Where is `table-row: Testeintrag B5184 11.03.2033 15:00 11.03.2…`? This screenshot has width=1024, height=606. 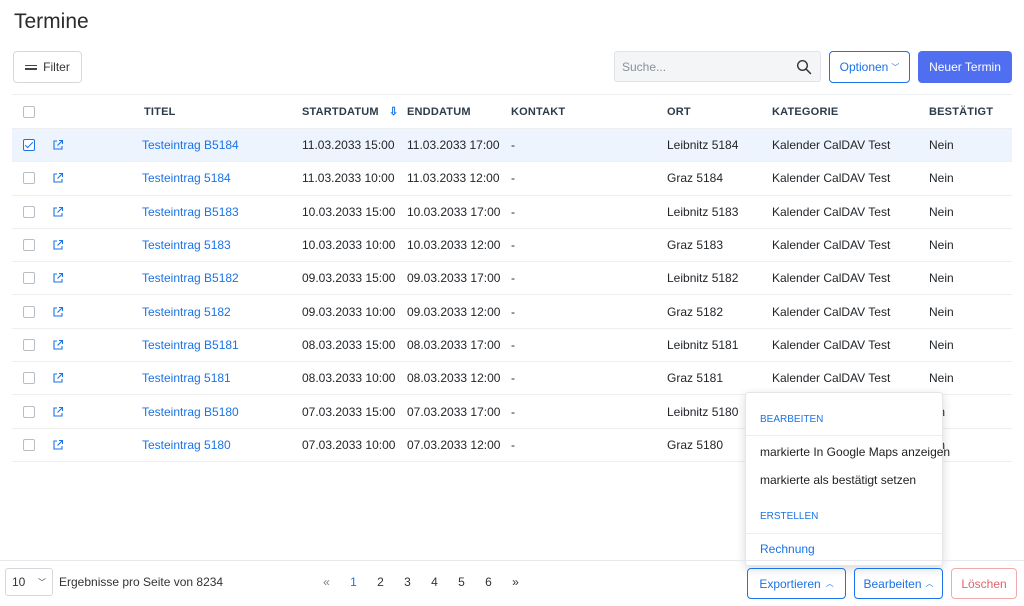
table-row: Testeintrag B5184 11.03.2033 15:00 11.03.2… is located at coordinates (512, 146).